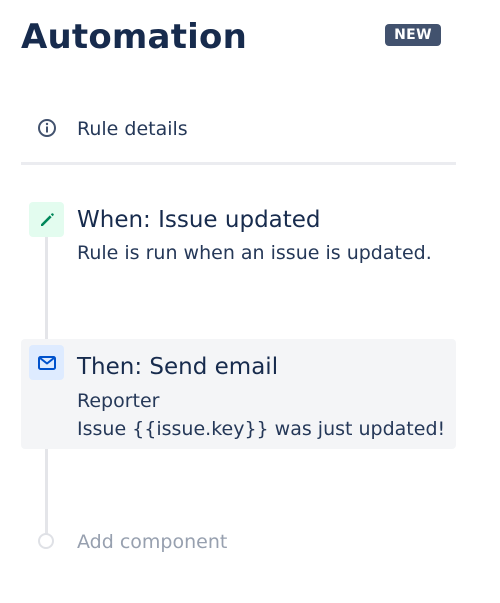 The image size is (500, 603). I want to click on step-description: Rule is run when an issue is updated., so click(254, 253).